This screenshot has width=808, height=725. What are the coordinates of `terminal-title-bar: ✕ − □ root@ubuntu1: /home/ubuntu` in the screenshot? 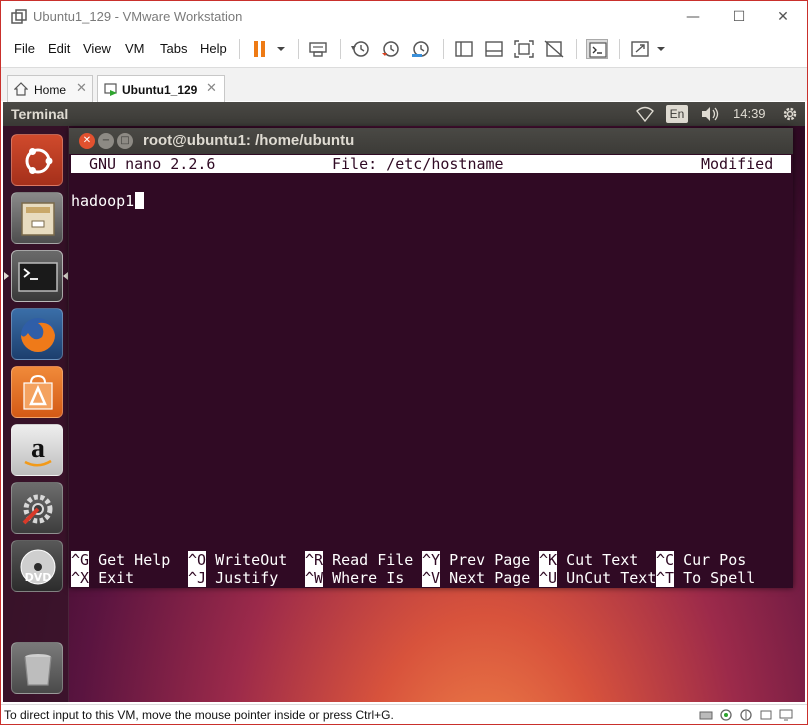 It's located at (431, 141).